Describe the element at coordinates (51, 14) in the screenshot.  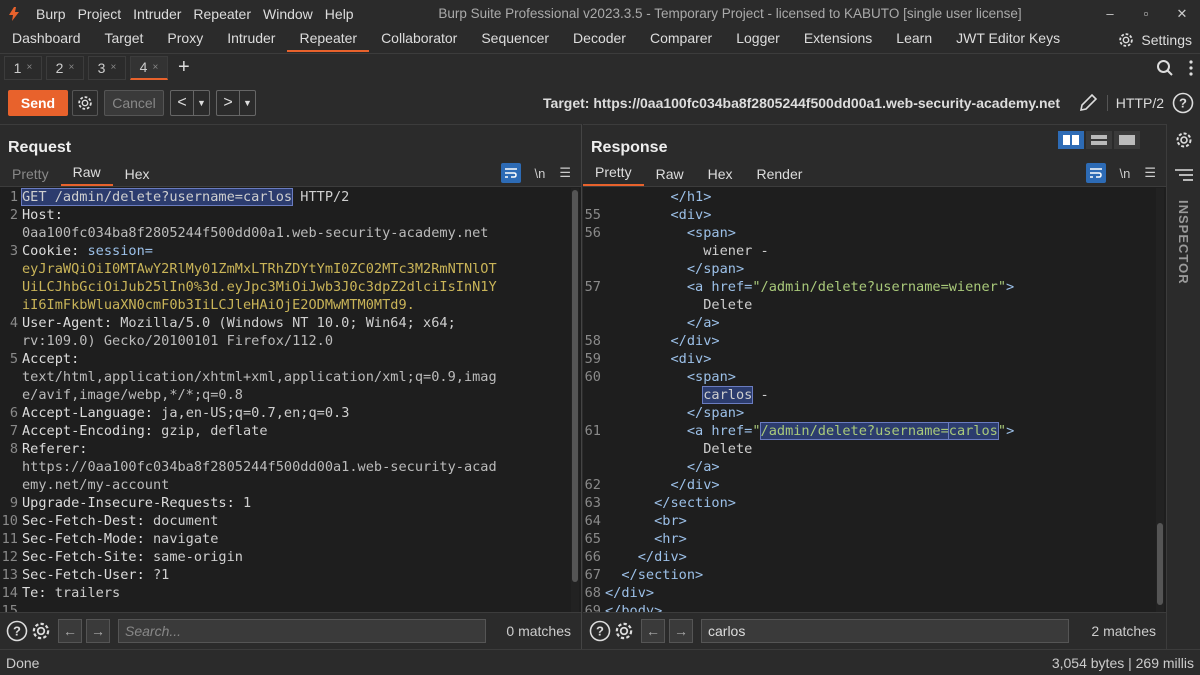
I see `menu-burp: Burp` at that location.